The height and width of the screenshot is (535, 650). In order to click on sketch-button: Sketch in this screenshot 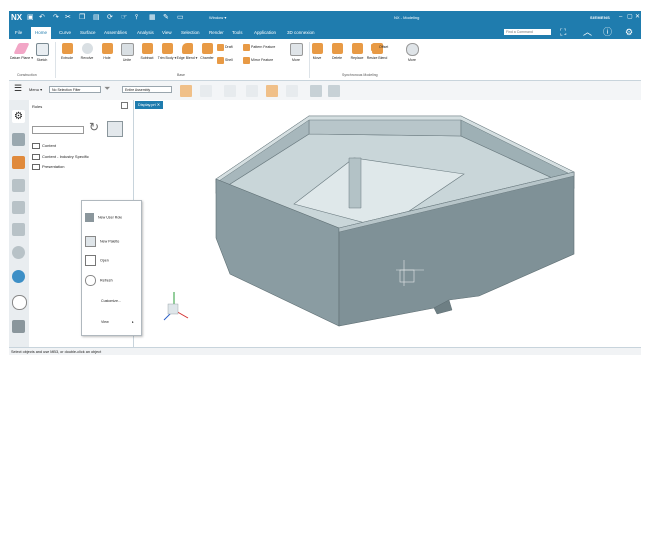, I will do `click(42, 52)`.